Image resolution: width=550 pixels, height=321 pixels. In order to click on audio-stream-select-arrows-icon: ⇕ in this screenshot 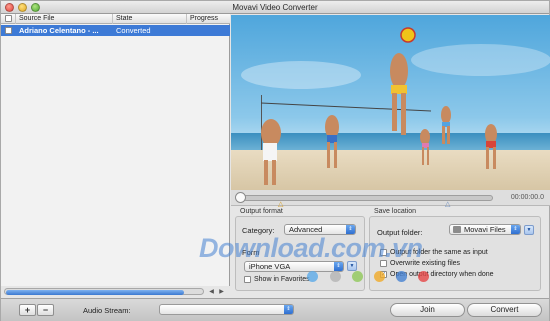, I will do `click(288, 309)`.